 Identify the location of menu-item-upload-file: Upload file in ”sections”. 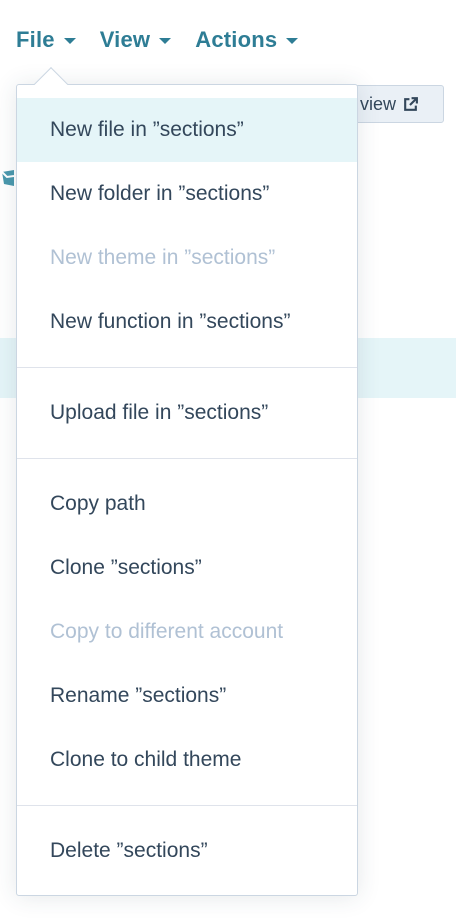
(187, 413).